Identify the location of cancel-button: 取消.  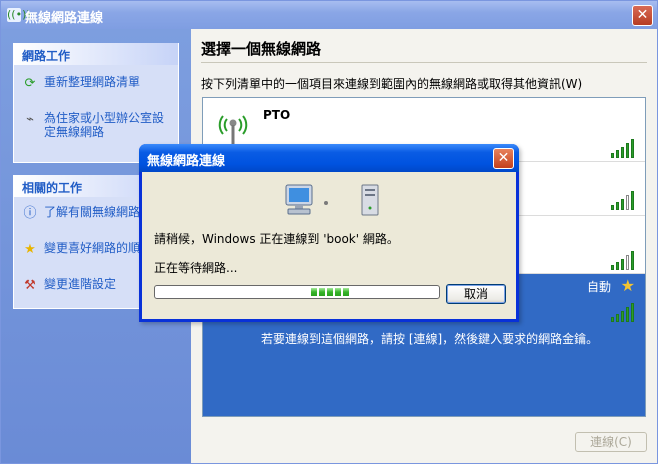
(476, 294).